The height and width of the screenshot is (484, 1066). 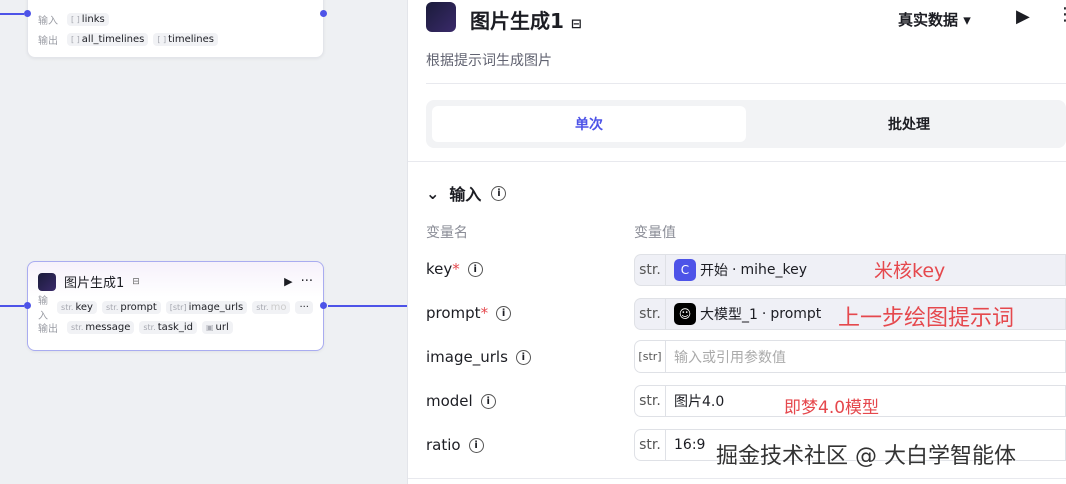 I want to click on start-node-icon: C, so click(x=685, y=270).